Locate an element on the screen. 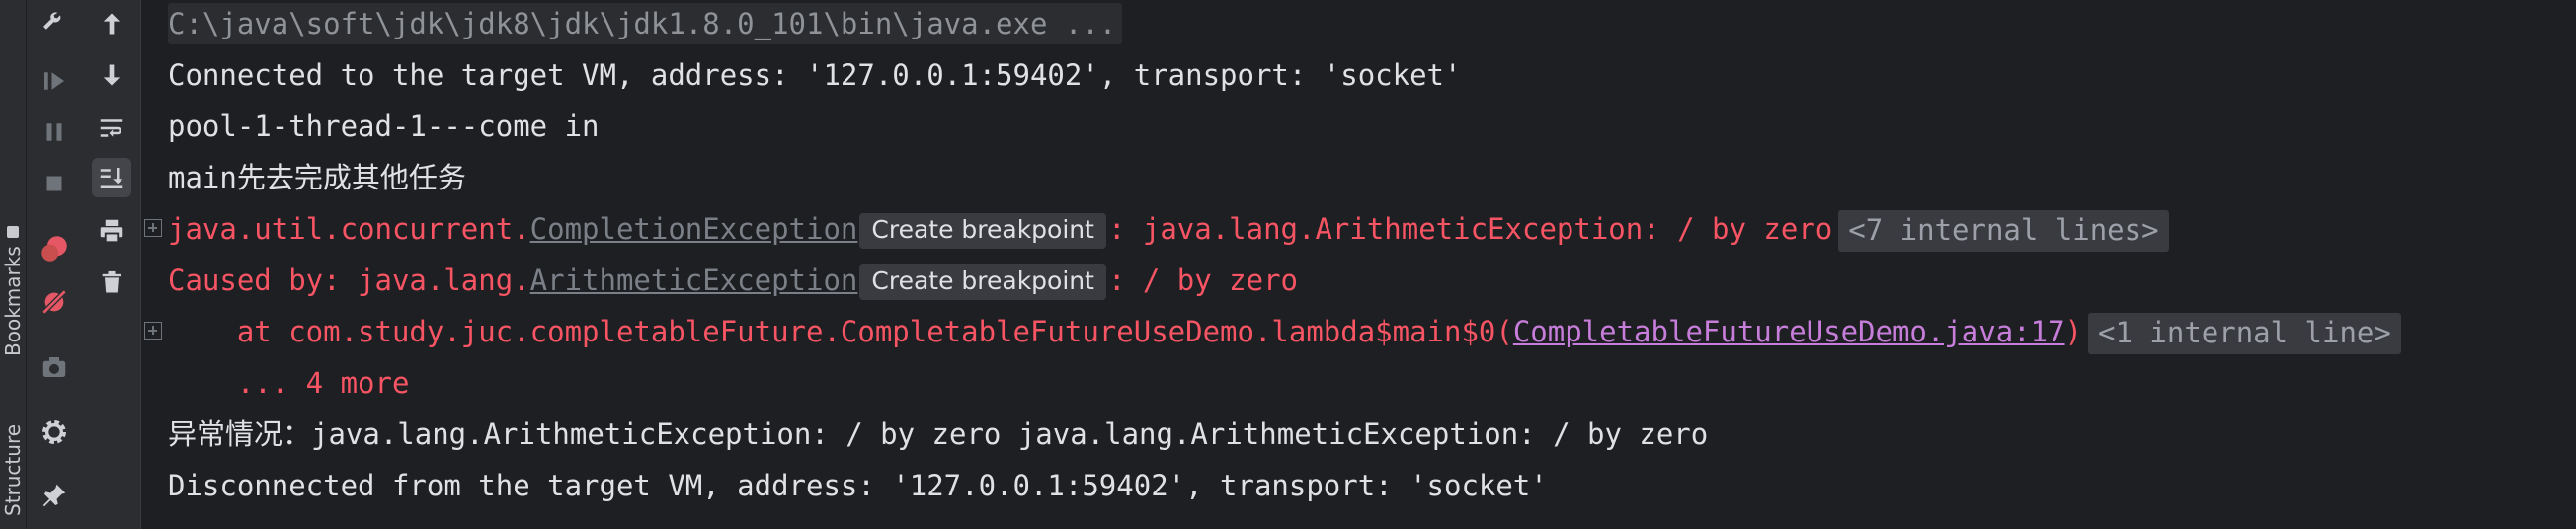  internal-lines-fold: <7 internal lines> is located at coordinates (2003, 231).